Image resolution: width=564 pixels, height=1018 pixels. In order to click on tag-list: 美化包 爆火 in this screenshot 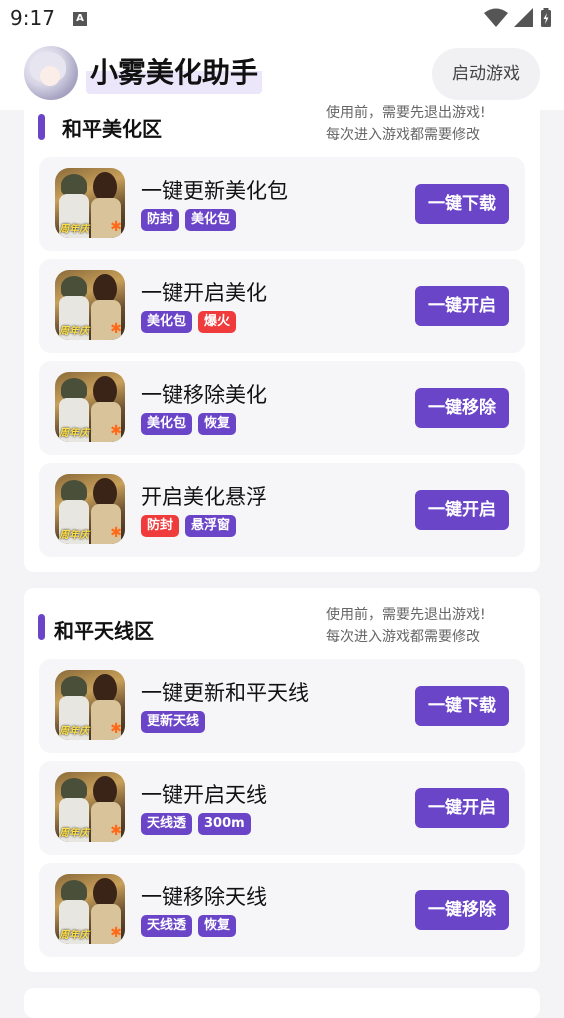, I will do `click(189, 322)`.